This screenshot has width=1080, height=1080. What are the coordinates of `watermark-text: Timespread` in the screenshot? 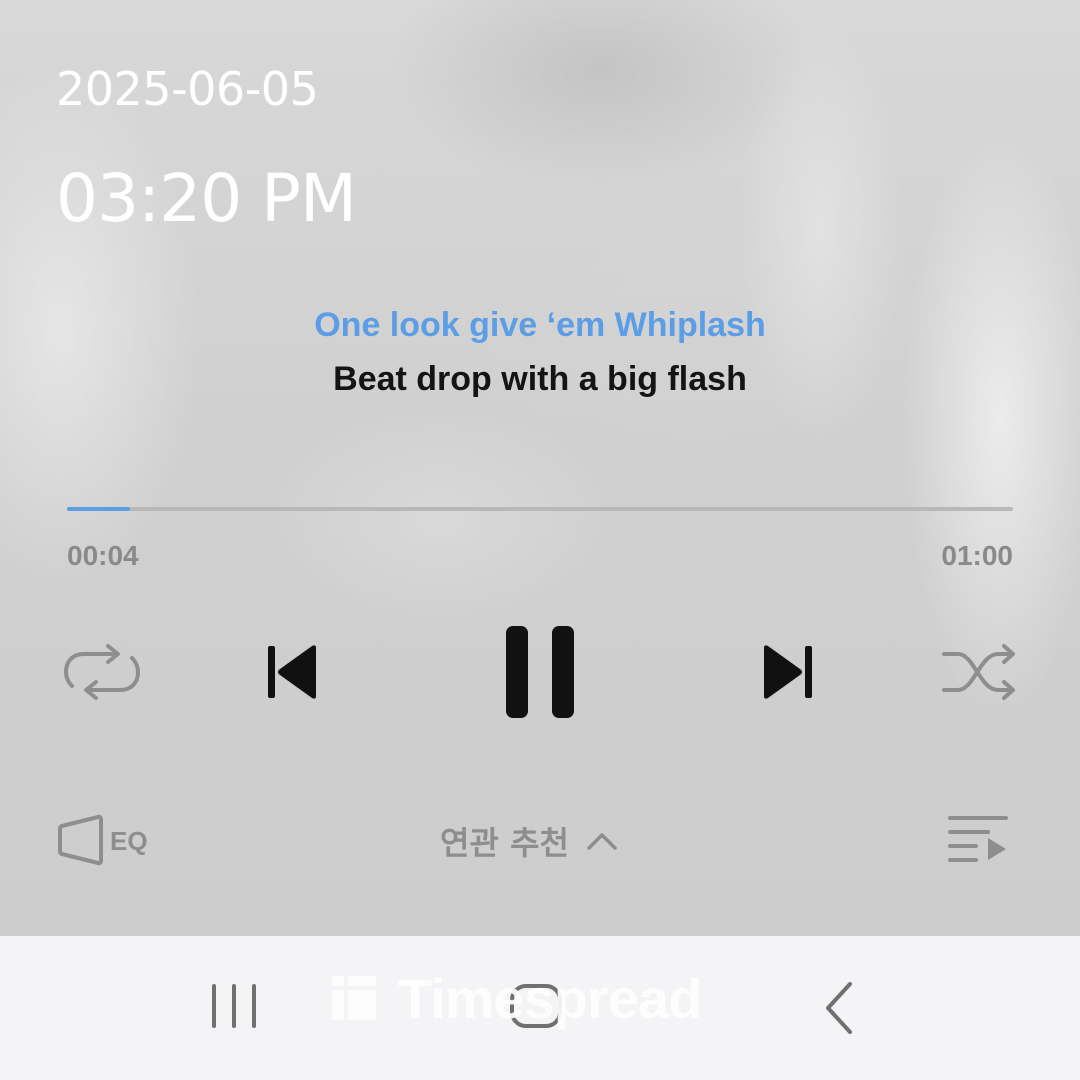 It's located at (550, 998).